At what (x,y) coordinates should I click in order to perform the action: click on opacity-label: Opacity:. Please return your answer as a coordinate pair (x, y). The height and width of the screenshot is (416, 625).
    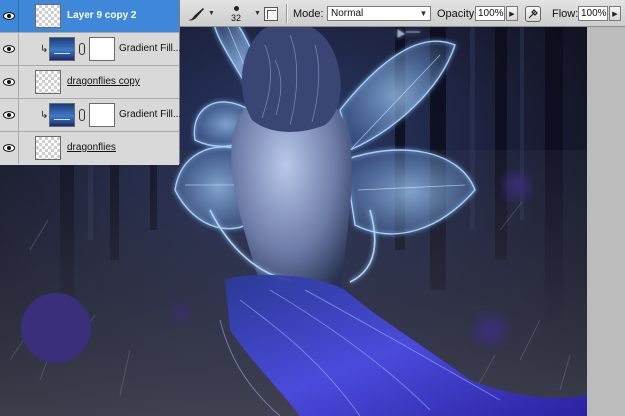
    Looking at the image, I should click on (457, 13).